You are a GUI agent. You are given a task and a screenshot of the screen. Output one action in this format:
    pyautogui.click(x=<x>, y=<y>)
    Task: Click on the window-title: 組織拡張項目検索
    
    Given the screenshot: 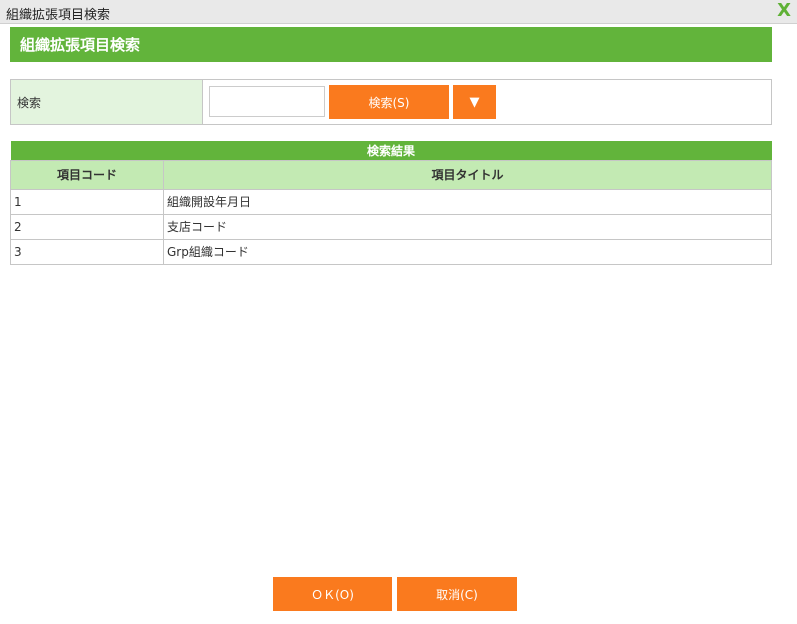 What is the action you would take?
    pyautogui.click(x=58, y=15)
    